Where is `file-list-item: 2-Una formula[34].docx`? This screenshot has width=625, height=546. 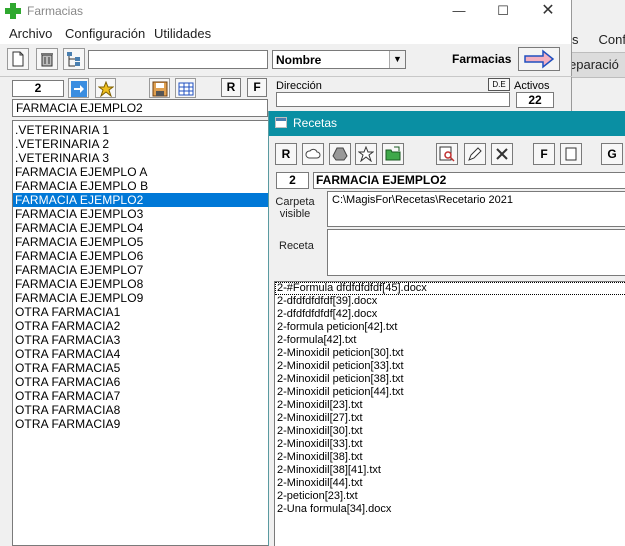 file-list-item: 2-Una formula[34].docx is located at coordinates (450, 509).